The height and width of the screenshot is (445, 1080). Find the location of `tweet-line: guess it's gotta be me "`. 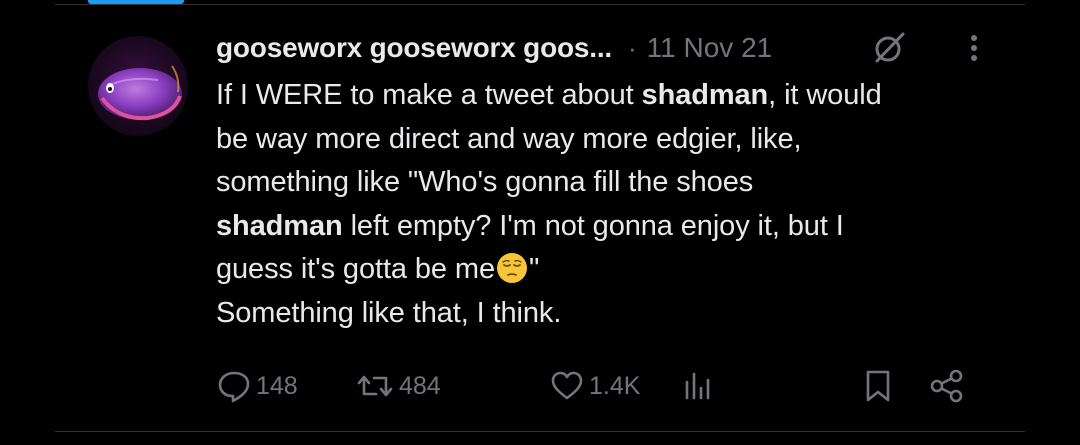

tweet-line: guess it's gotta be me " is located at coordinates (378, 268).